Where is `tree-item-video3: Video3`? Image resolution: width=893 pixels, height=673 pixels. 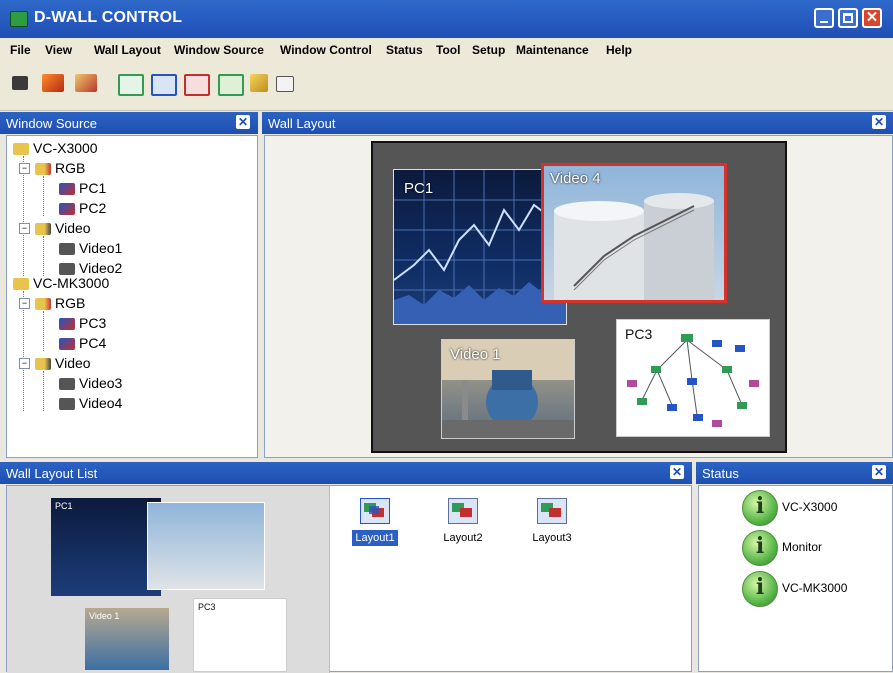 tree-item-video3: Video3 is located at coordinates (90, 383).